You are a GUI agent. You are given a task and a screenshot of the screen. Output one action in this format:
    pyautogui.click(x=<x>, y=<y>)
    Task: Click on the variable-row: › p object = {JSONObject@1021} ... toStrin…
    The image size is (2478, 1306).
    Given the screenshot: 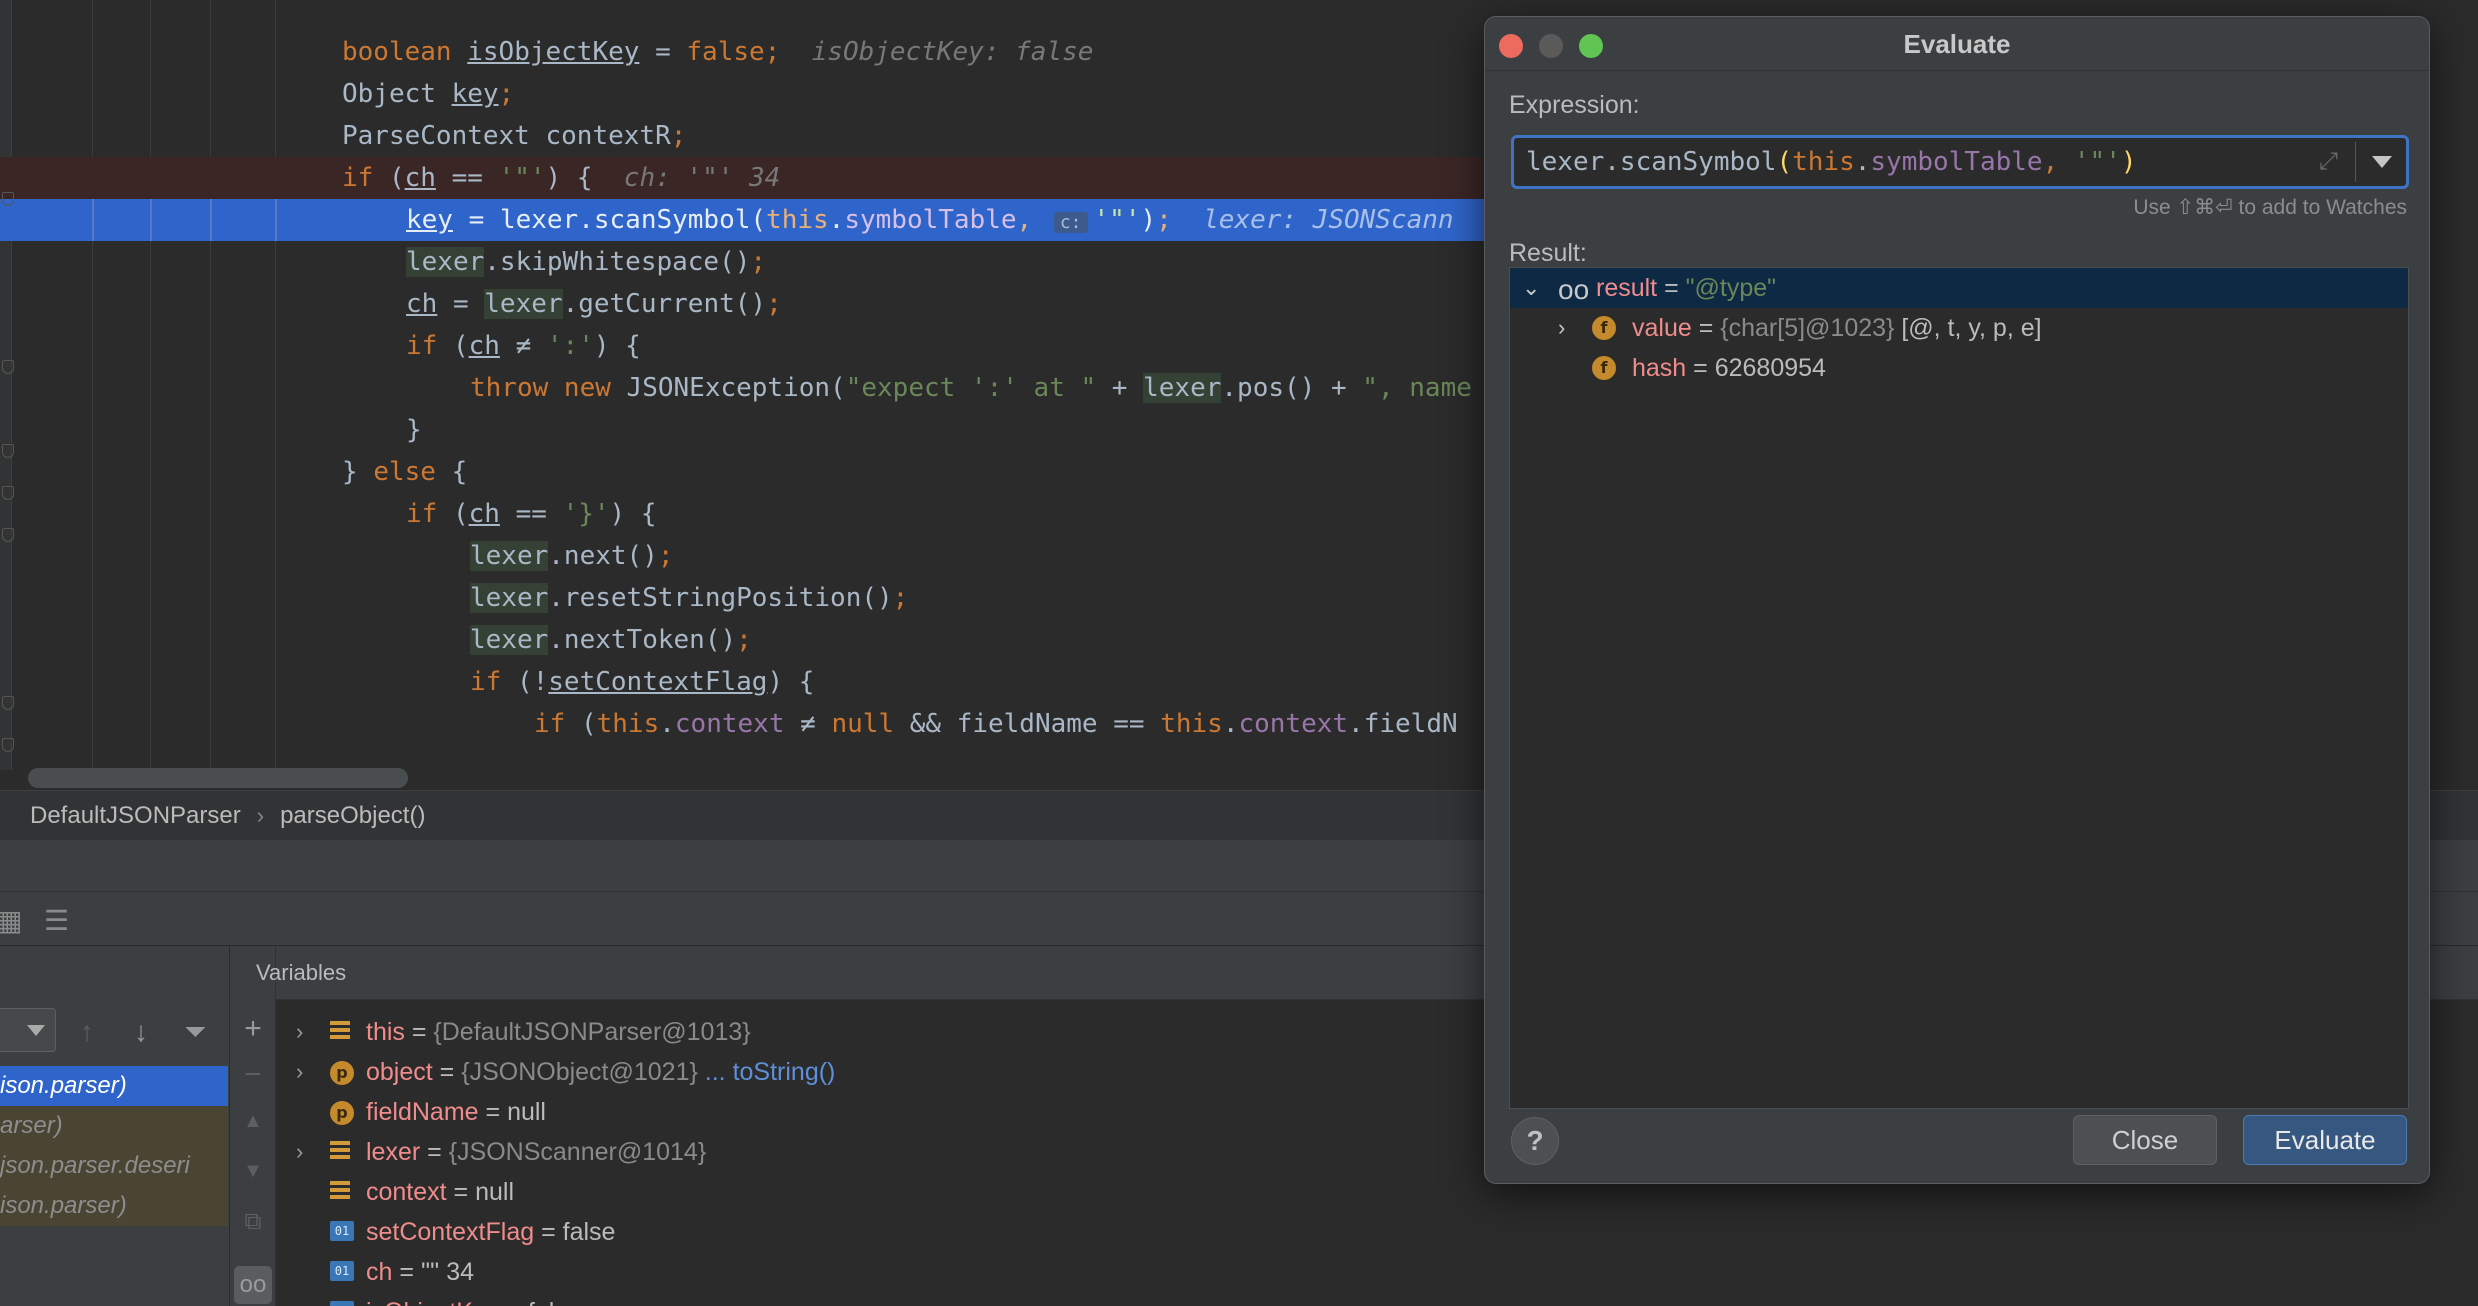 What is the action you would take?
    pyautogui.click(x=926, y=1072)
    